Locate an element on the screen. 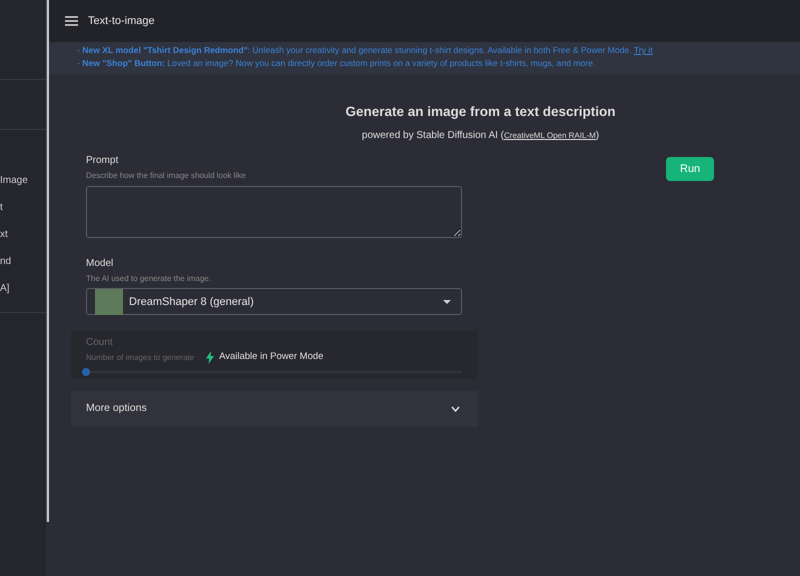 The width and height of the screenshot is (800, 576). menu-icon is located at coordinates (71, 21).